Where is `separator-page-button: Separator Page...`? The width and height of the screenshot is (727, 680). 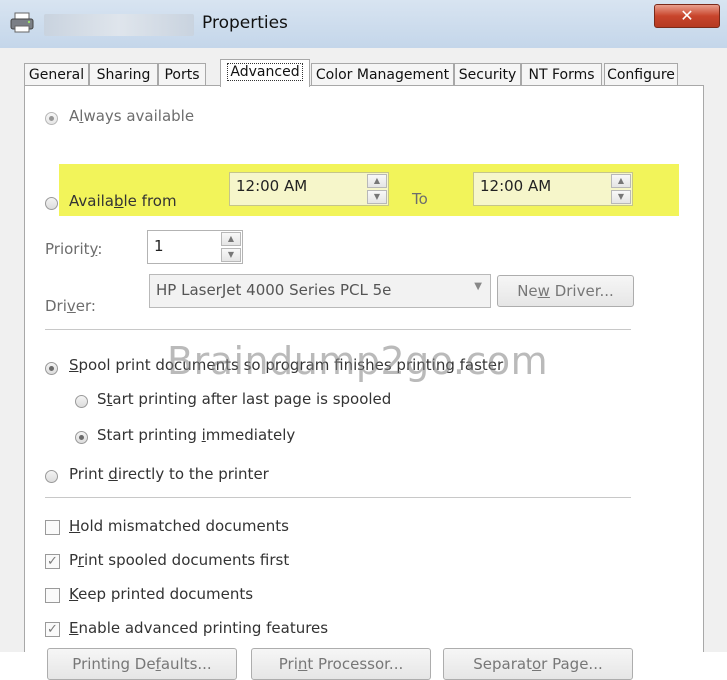 separator-page-button: Separator Page... is located at coordinates (538, 664).